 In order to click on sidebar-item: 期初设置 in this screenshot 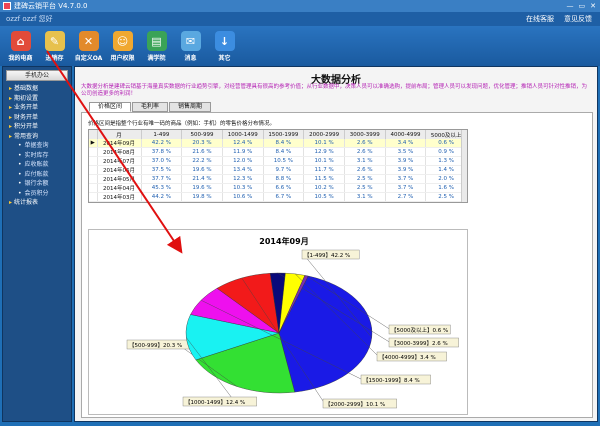, I will do `click(37, 99)`.